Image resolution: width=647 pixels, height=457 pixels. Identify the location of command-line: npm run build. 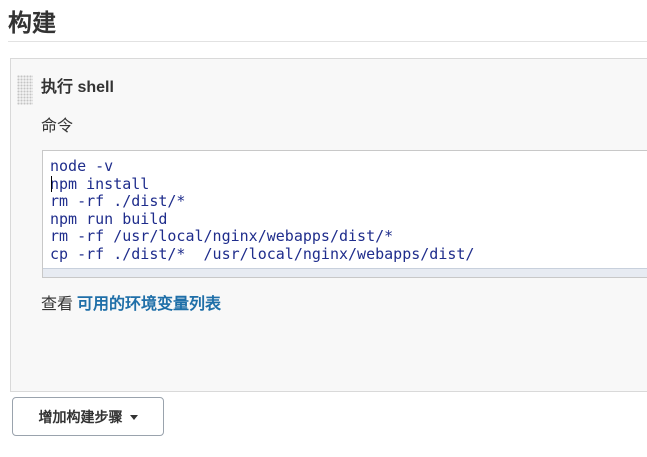
(109, 218).